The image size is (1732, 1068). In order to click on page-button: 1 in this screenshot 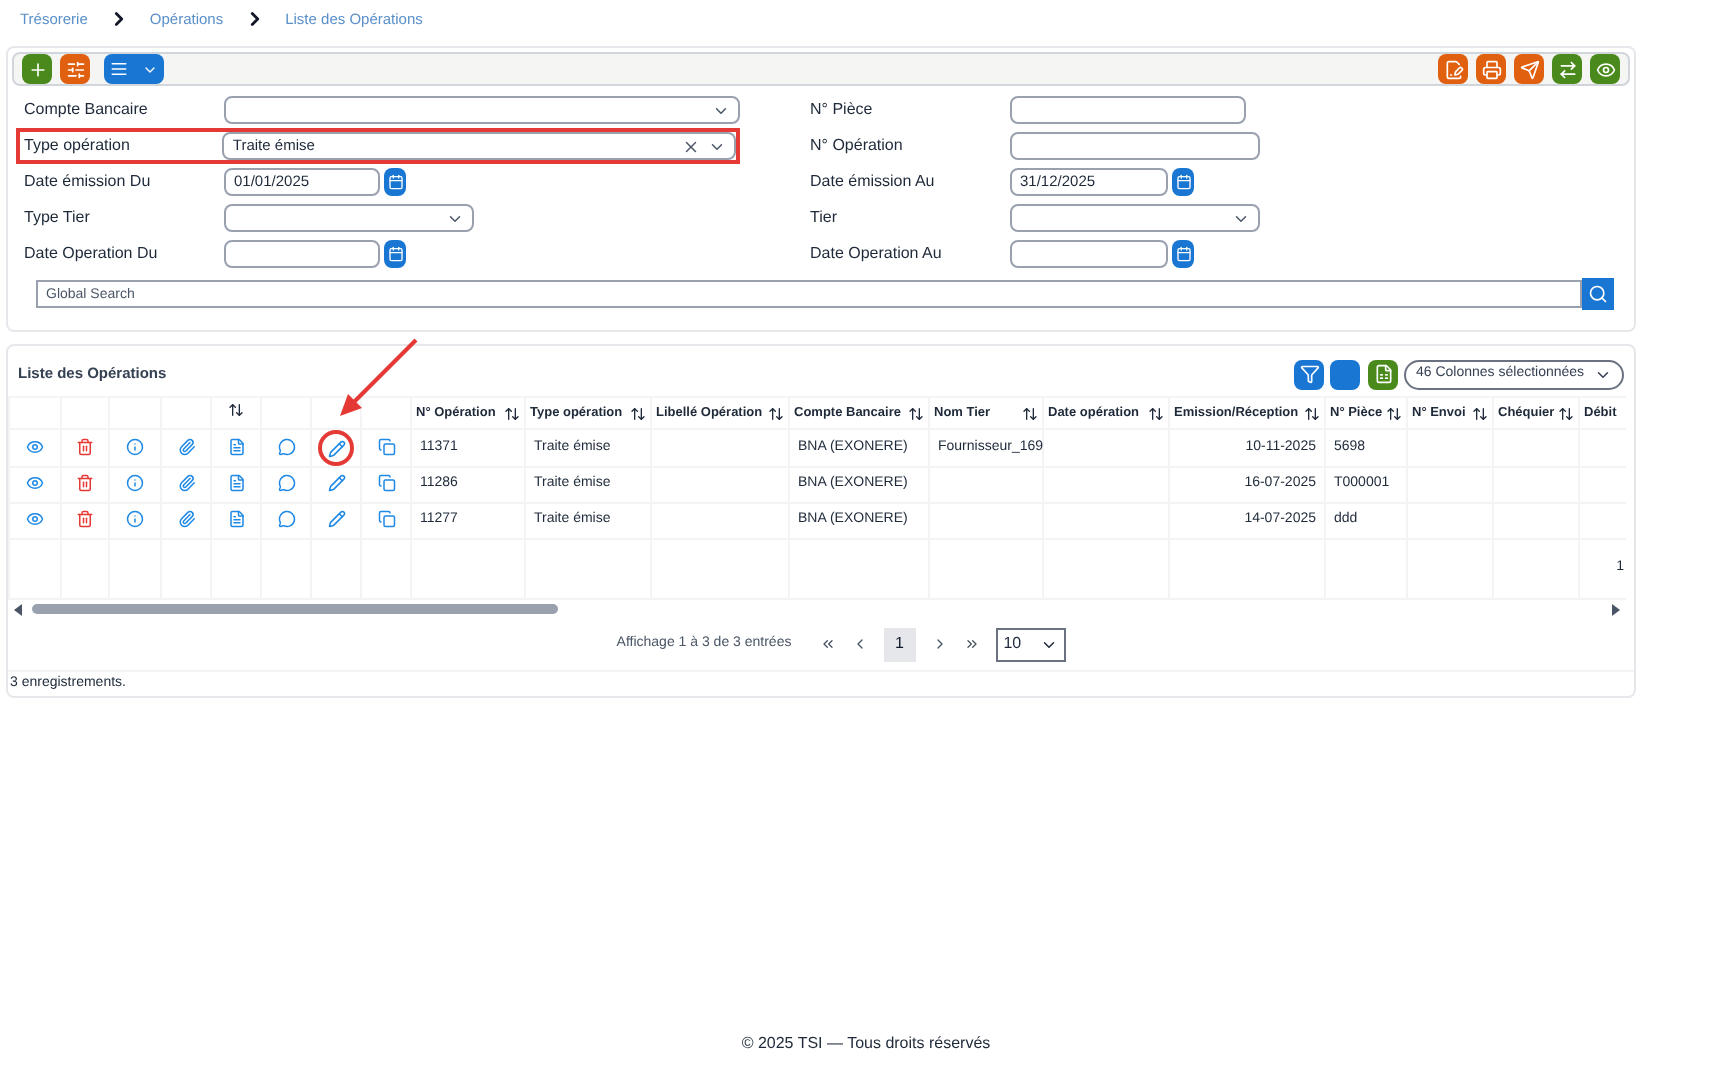, I will do `click(899, 644)`.